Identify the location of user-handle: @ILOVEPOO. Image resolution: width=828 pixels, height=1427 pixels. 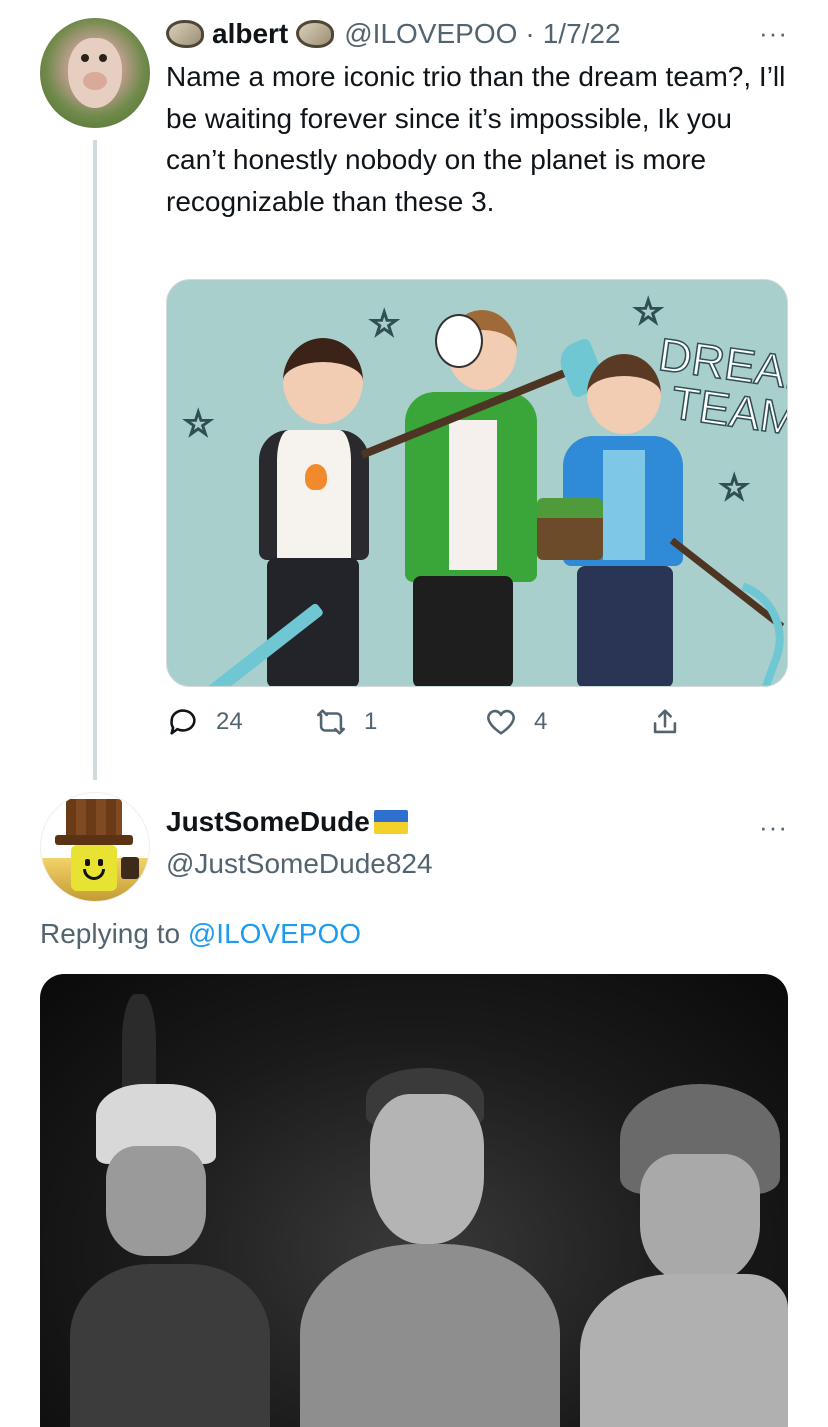
(430, 34).